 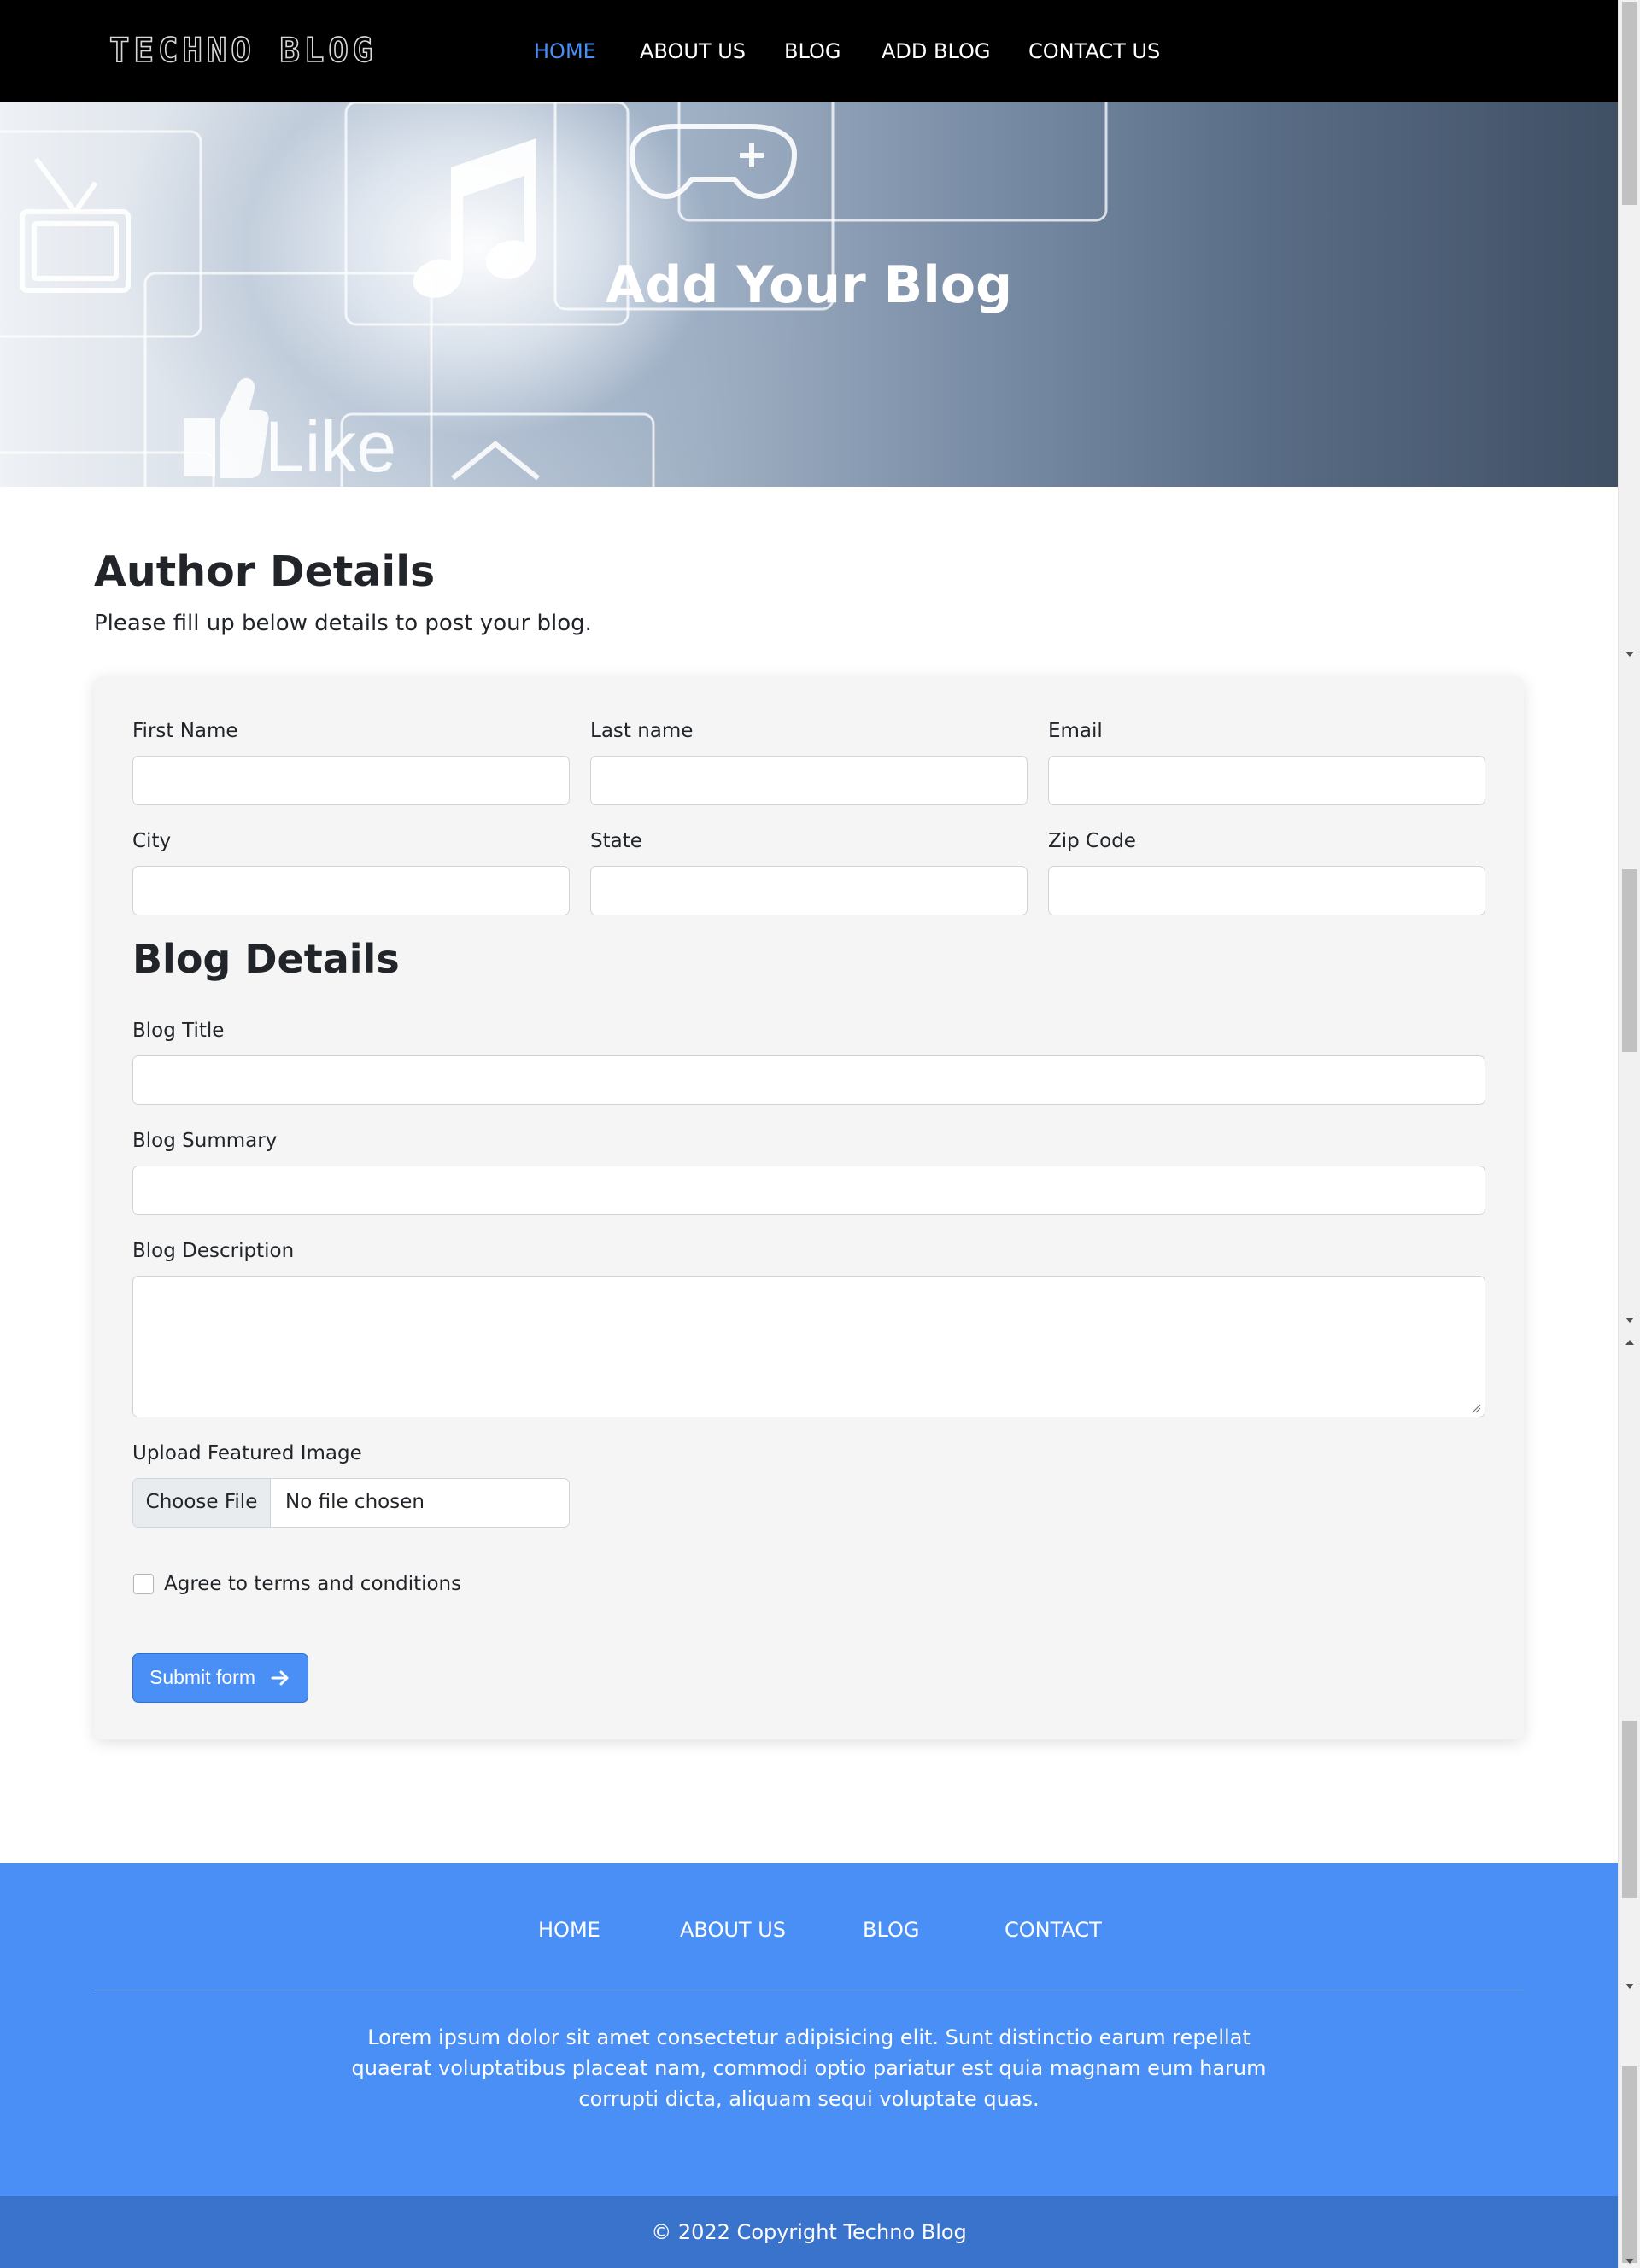 What do you see at coordinates (1629, 1342) in the screenshot?
I see `scroll-up-arrow-icon` at bounding box center [1629, 1342].